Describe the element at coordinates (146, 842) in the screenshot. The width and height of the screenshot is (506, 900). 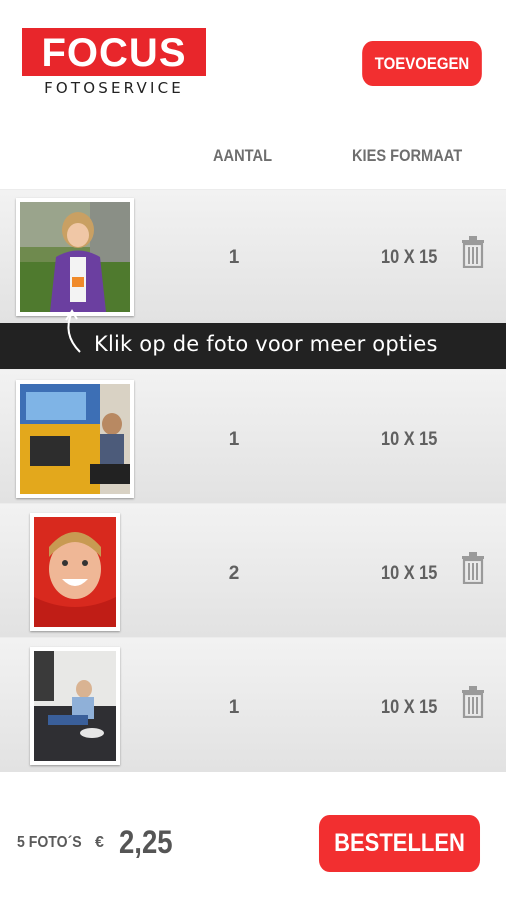
I see `total-price: 2,25` at that location.